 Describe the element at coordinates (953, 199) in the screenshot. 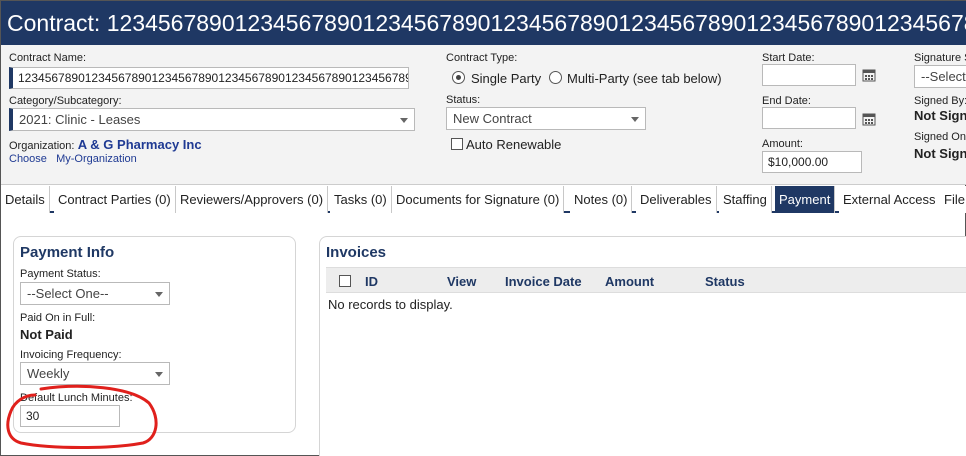

I see `tab-file: File` at that location.